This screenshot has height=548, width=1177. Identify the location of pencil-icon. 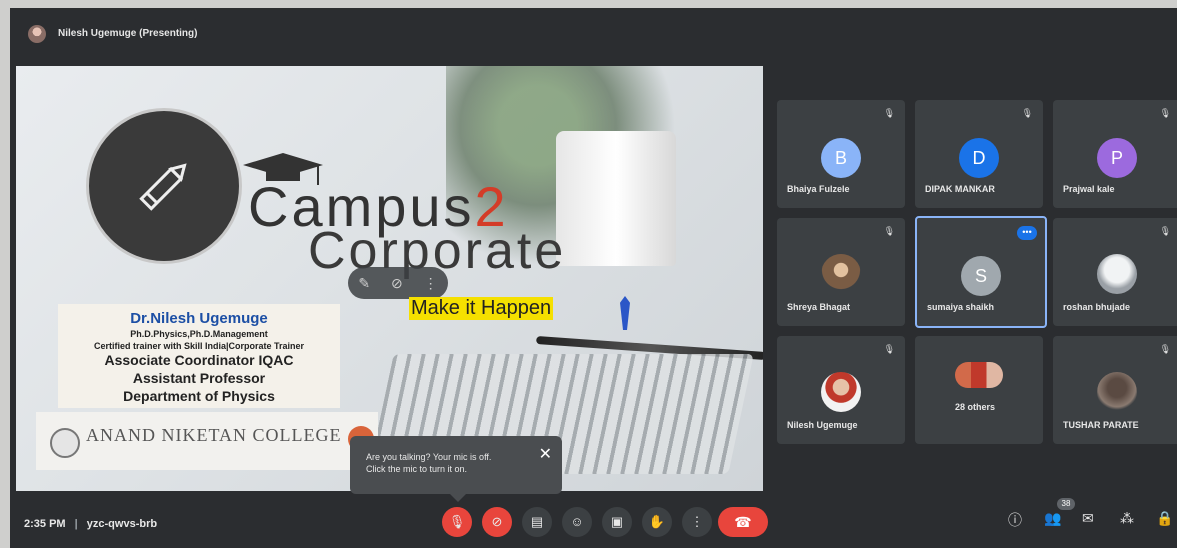
(163, 187).